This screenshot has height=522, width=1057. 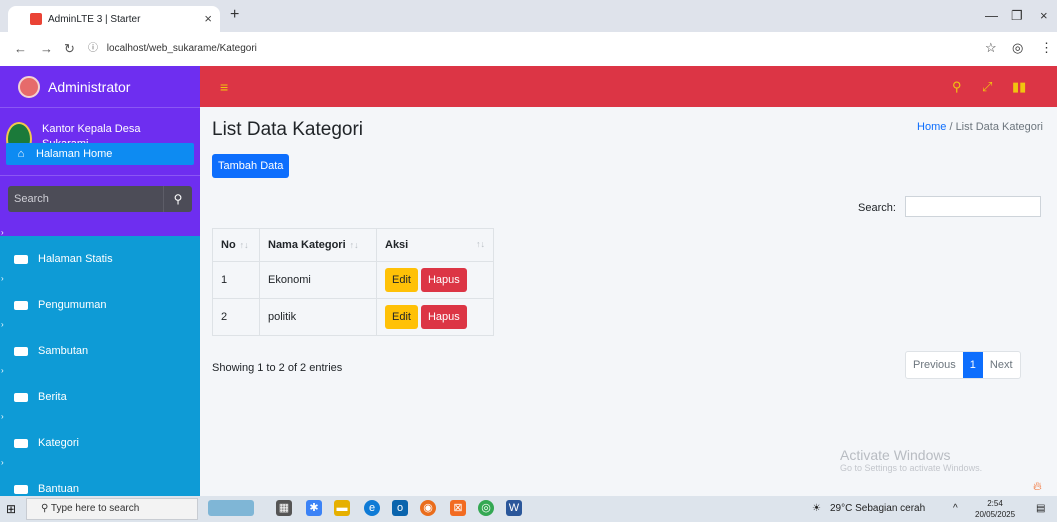 I want to click on profile-icon: ◎, so click(x=1017, y=48).